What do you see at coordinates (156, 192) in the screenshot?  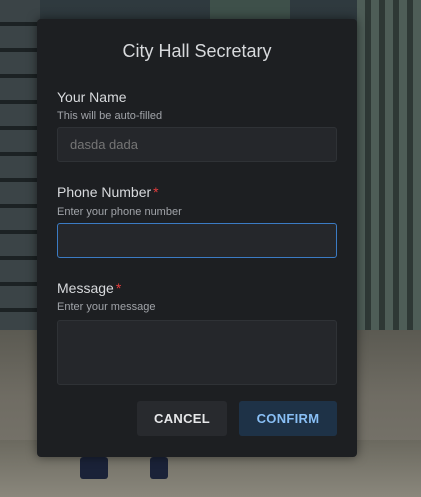 I see `phone-required-marker: *` at bounding box center [156, 192].